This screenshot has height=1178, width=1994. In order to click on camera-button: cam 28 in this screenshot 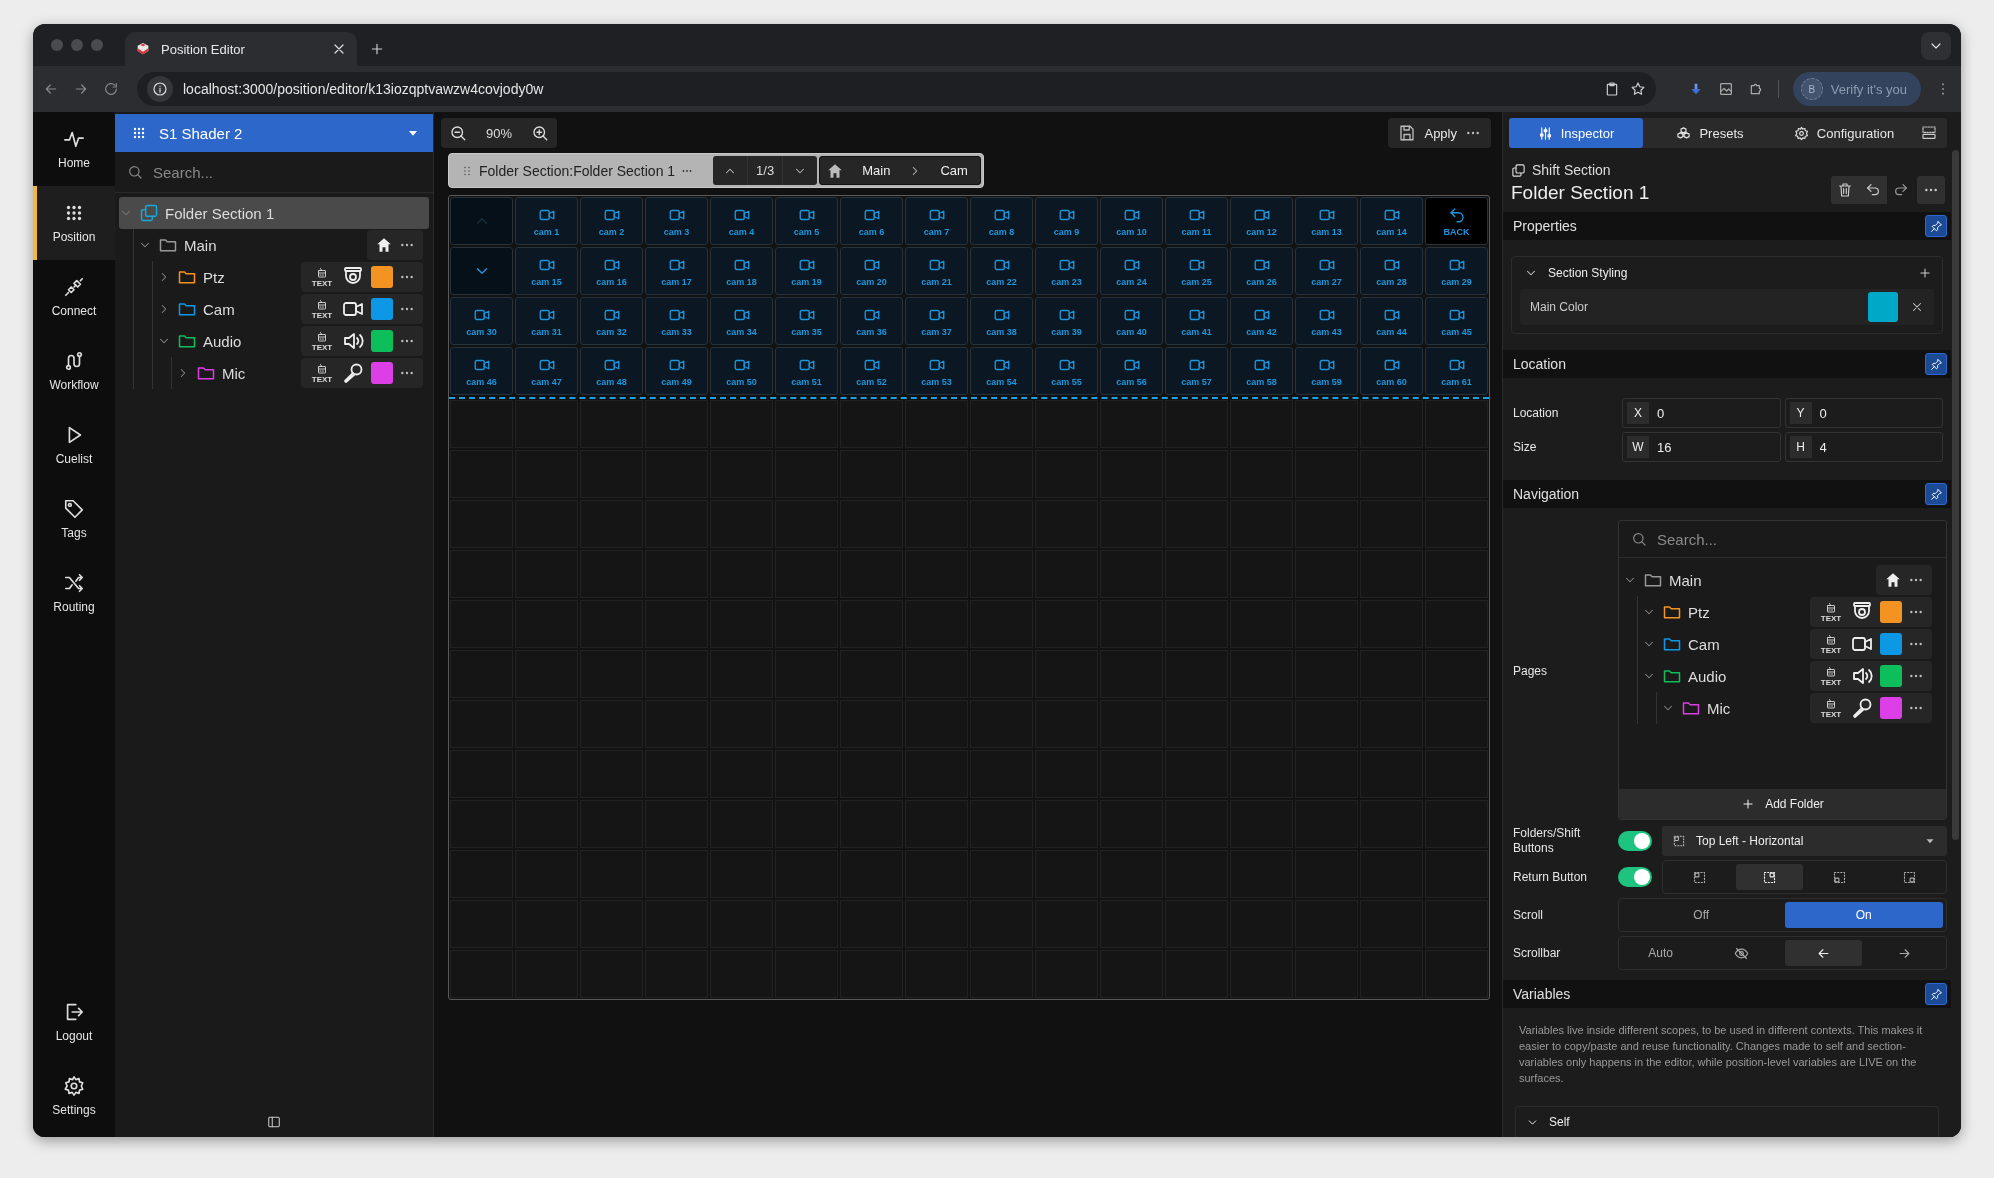, I will do `click(1391, 271)`.